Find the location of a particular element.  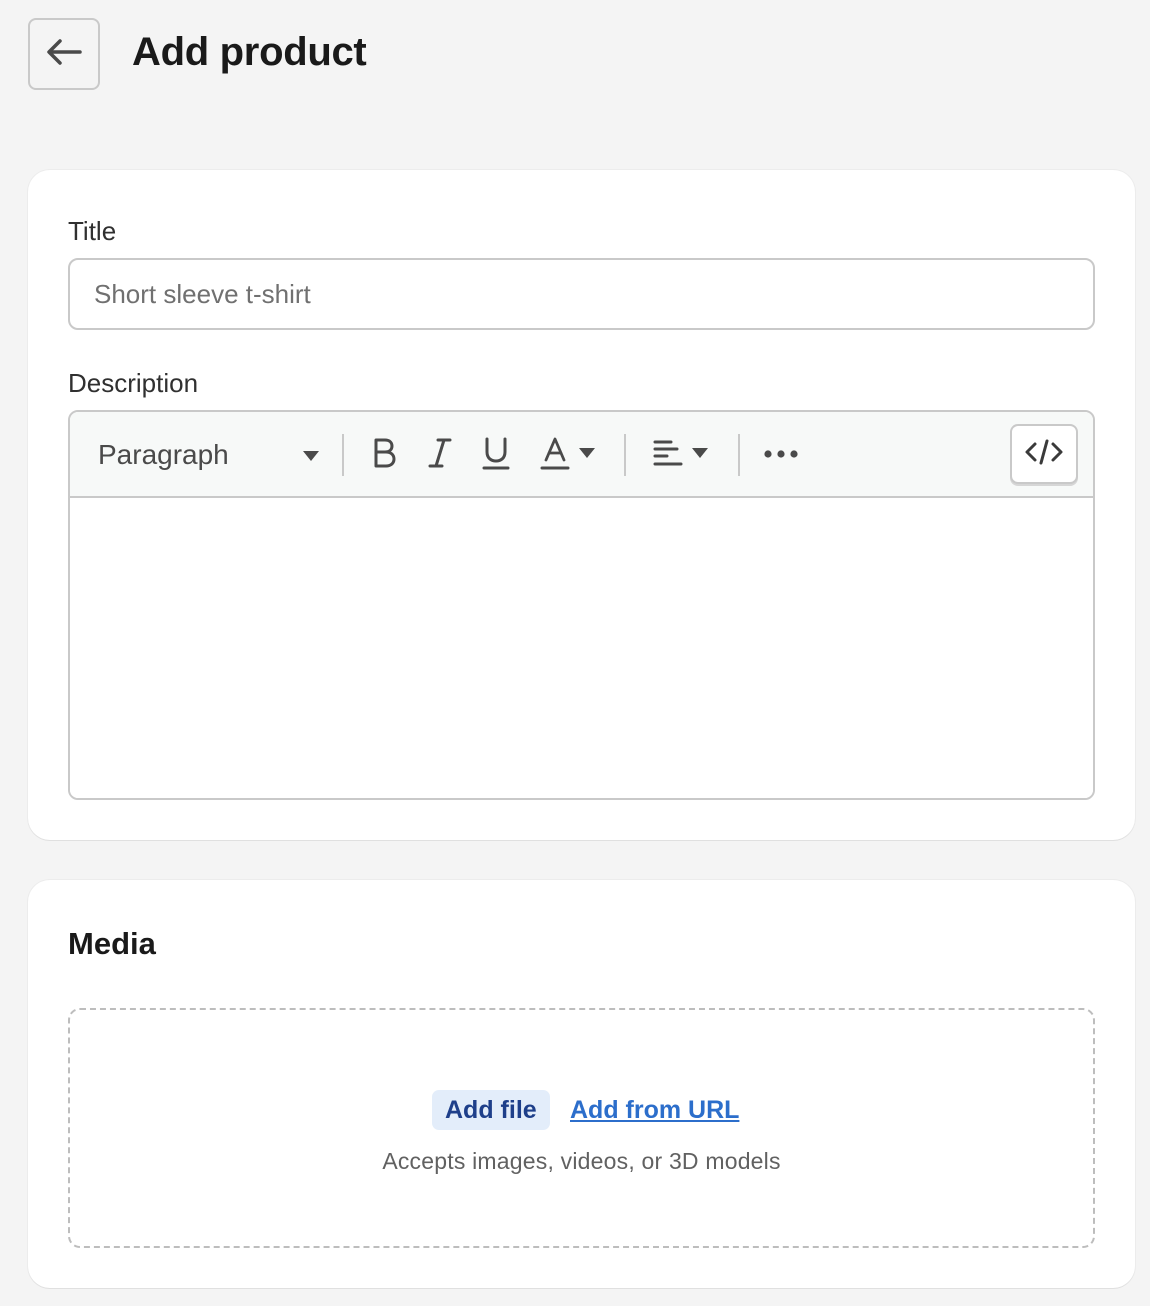

italic-button is located at coordinates (440, 455).